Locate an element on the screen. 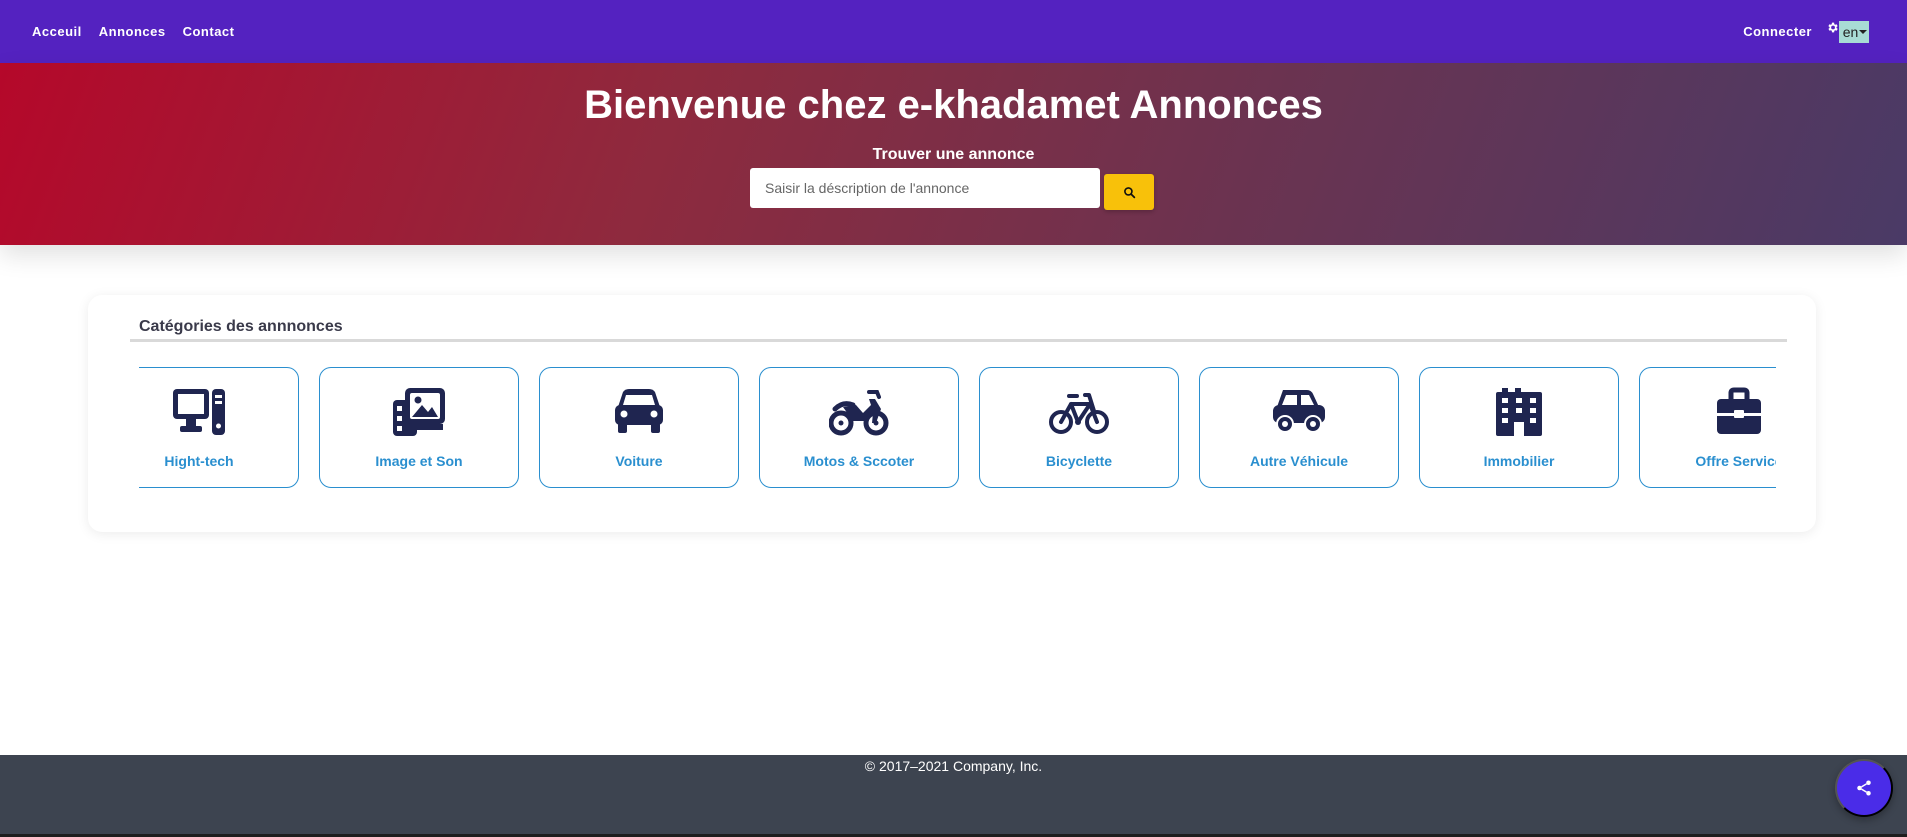  category-offre-service: Offre Service is located at coordinates (1707, 427).